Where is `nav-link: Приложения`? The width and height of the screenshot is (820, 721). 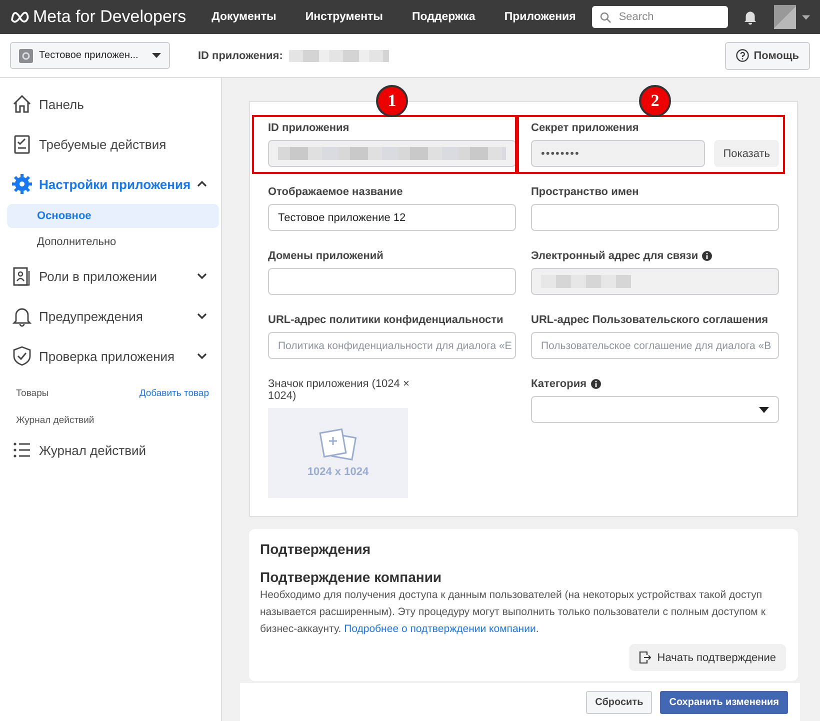 nav-link: Приложения is located at coordinates (540, 17).